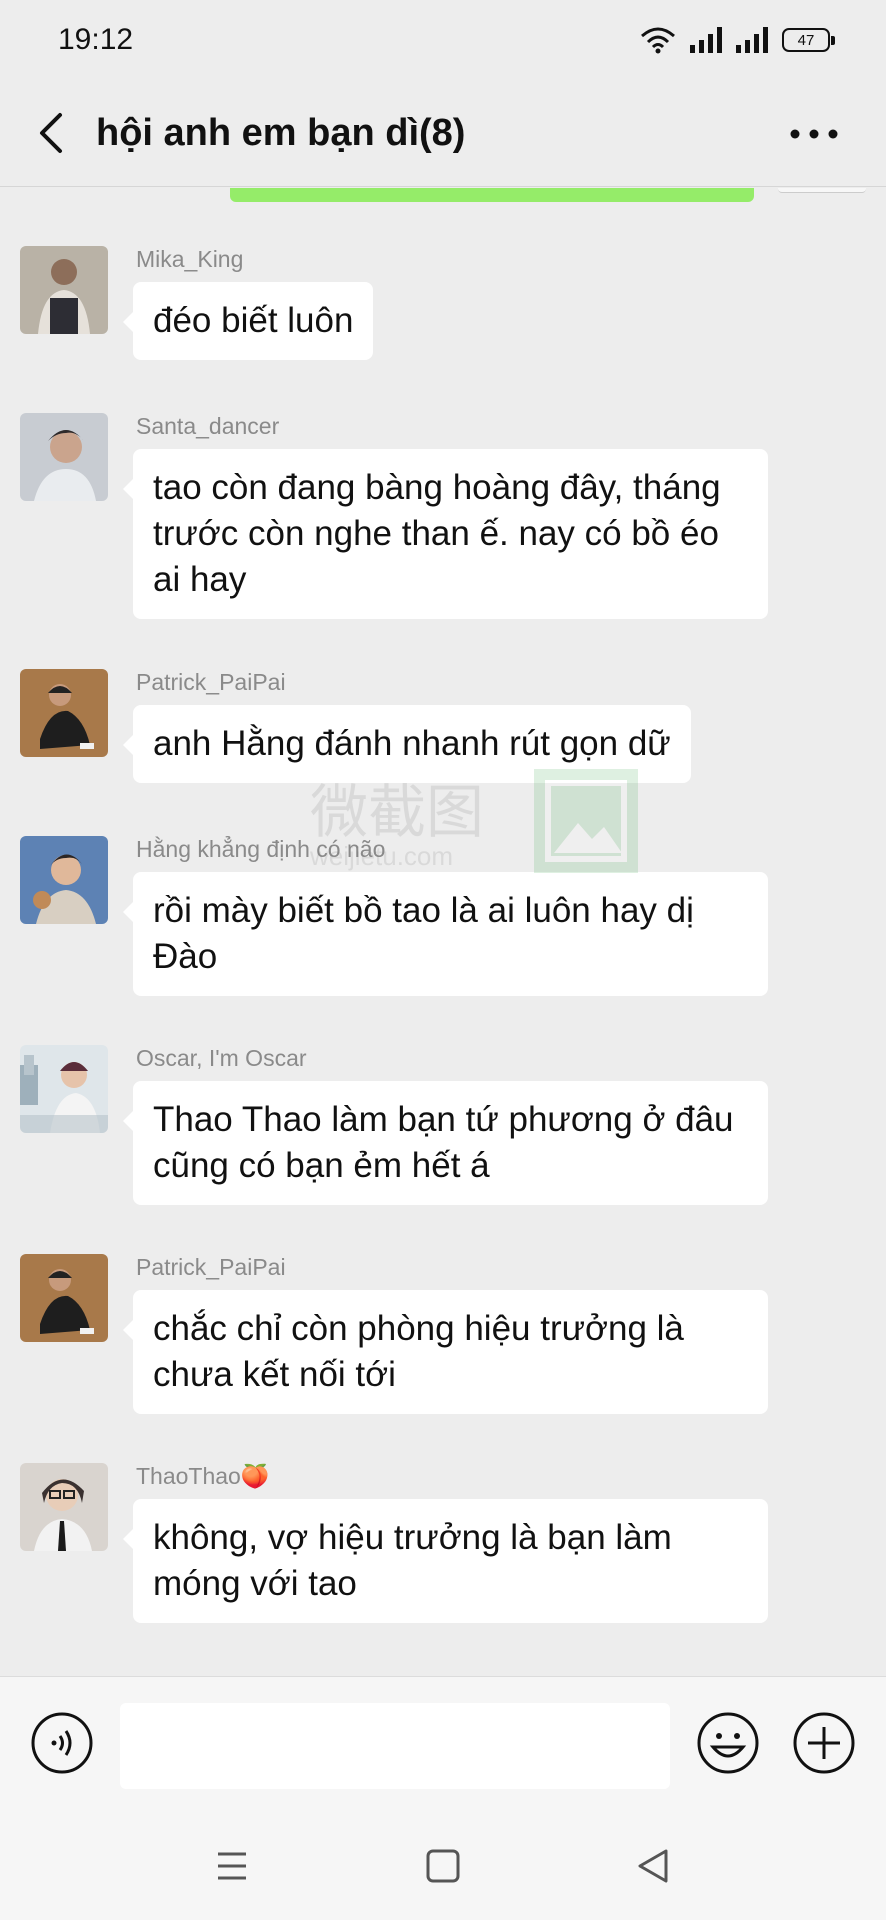 The width and height of the screenshot is (886, 1920). Describe the element at coordinates (407, 744) in the screenshot. I see `message-bubble: anh Hằng đánh nhanh rút gọn dữ` at that location.